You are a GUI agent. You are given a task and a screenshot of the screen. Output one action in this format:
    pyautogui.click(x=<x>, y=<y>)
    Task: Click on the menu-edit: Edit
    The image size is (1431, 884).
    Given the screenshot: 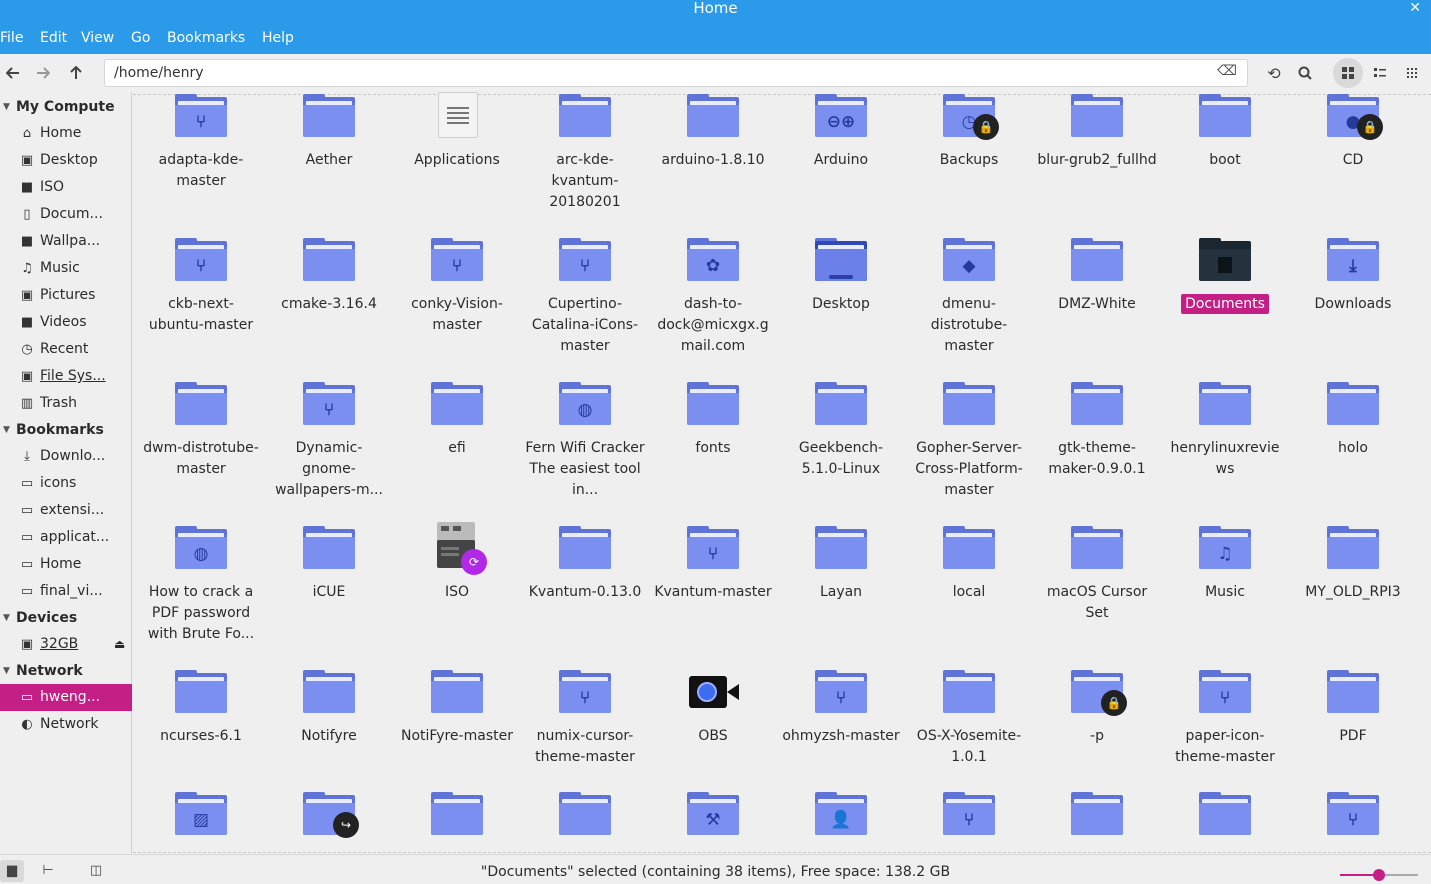 What is the action you would take?
    pyautogui.click(x=53, y=38)
    